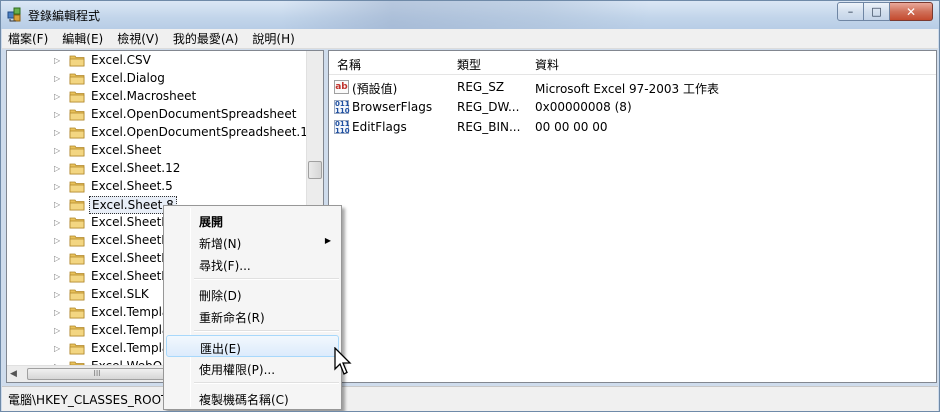  Describe the element at coordinates (120, 294) in the screenshot. I see `tree-item-label: Excel.SLK` at that location.